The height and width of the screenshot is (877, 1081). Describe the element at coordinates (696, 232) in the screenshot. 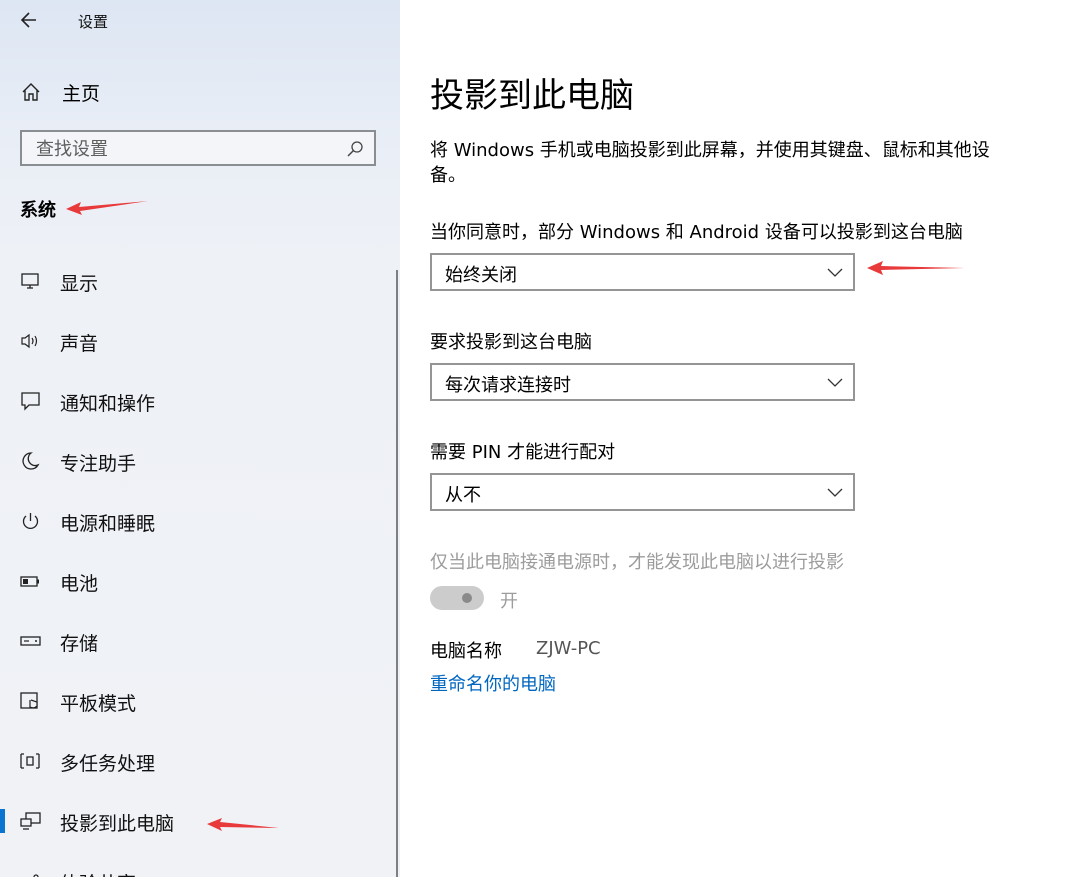

I see `setting-label-discovery: 当你同意时，部分 Windows 和 Android 设备可以投影到这台电脑` at that location.